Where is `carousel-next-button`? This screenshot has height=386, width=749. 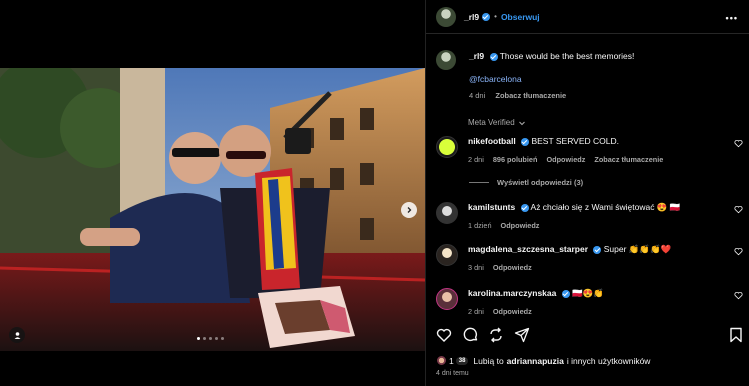
carousel-next-button is located at coordinates (409, 210).